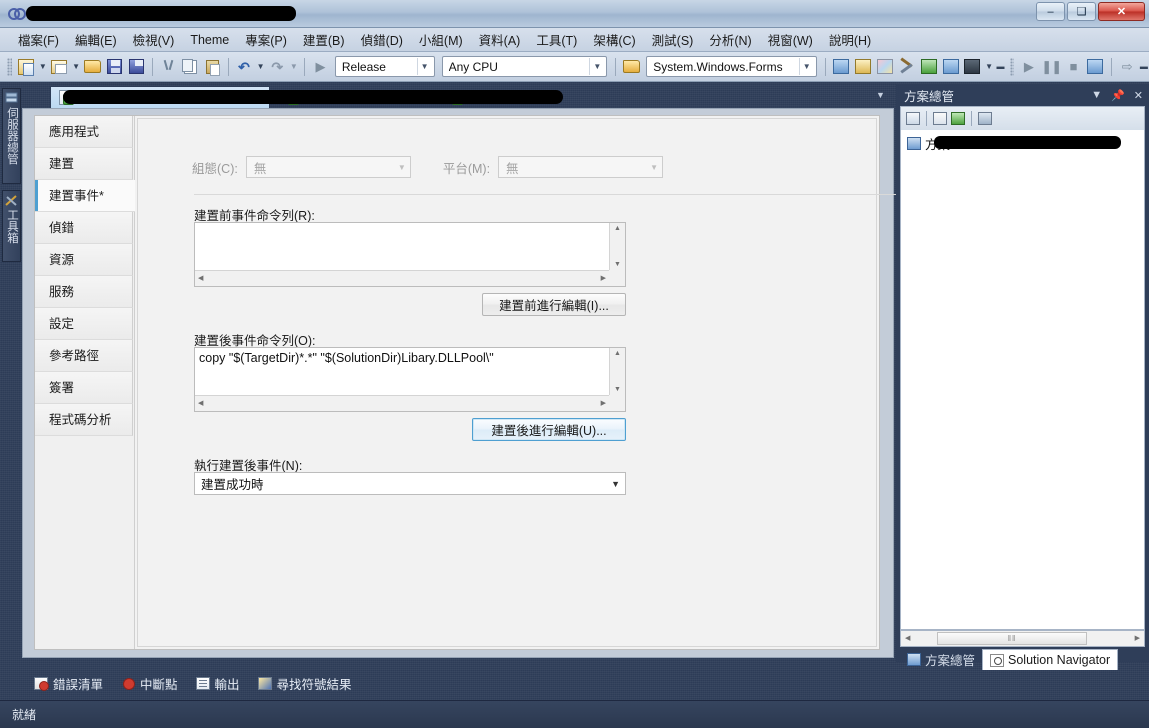 The width and height of the screenshot is (1149, 728). I want to click on menu-data: 資料(A), so click(500, 39).